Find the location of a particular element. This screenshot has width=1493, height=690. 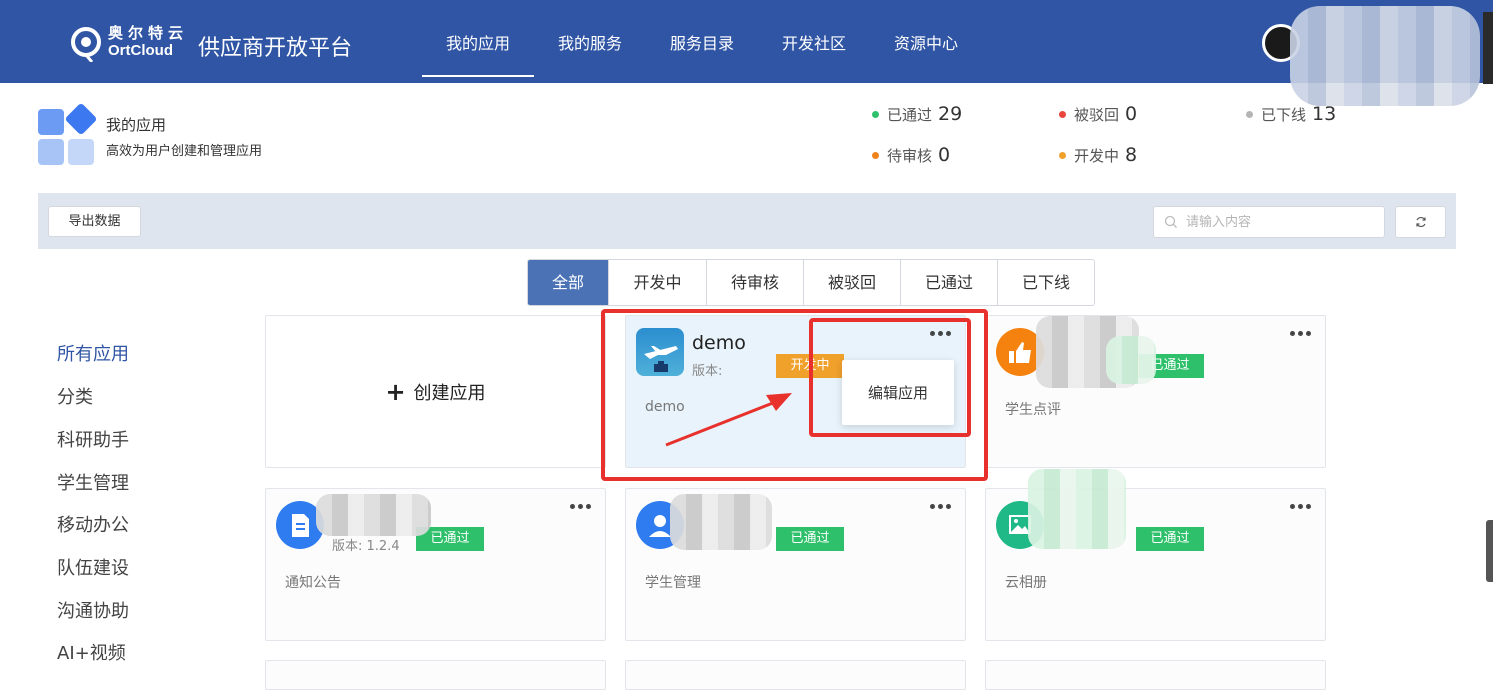

stat-label: 开发中 is located at coordinates (1097, 155).